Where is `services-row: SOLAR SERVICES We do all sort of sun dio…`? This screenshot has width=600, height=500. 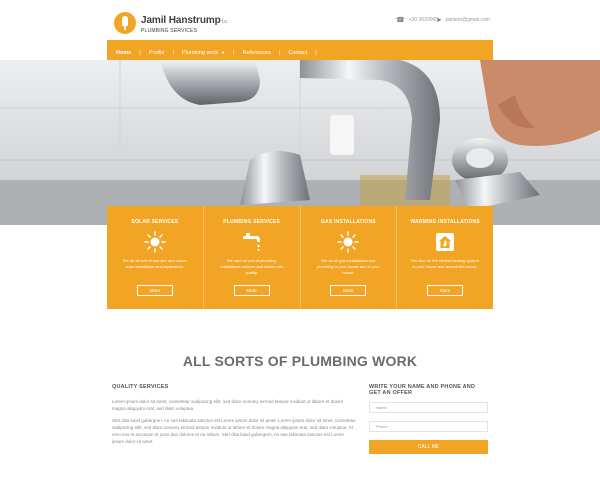 services-row: SOLAR SERVICES We do all sort of sun dio… is located at coordinates (300, 257).